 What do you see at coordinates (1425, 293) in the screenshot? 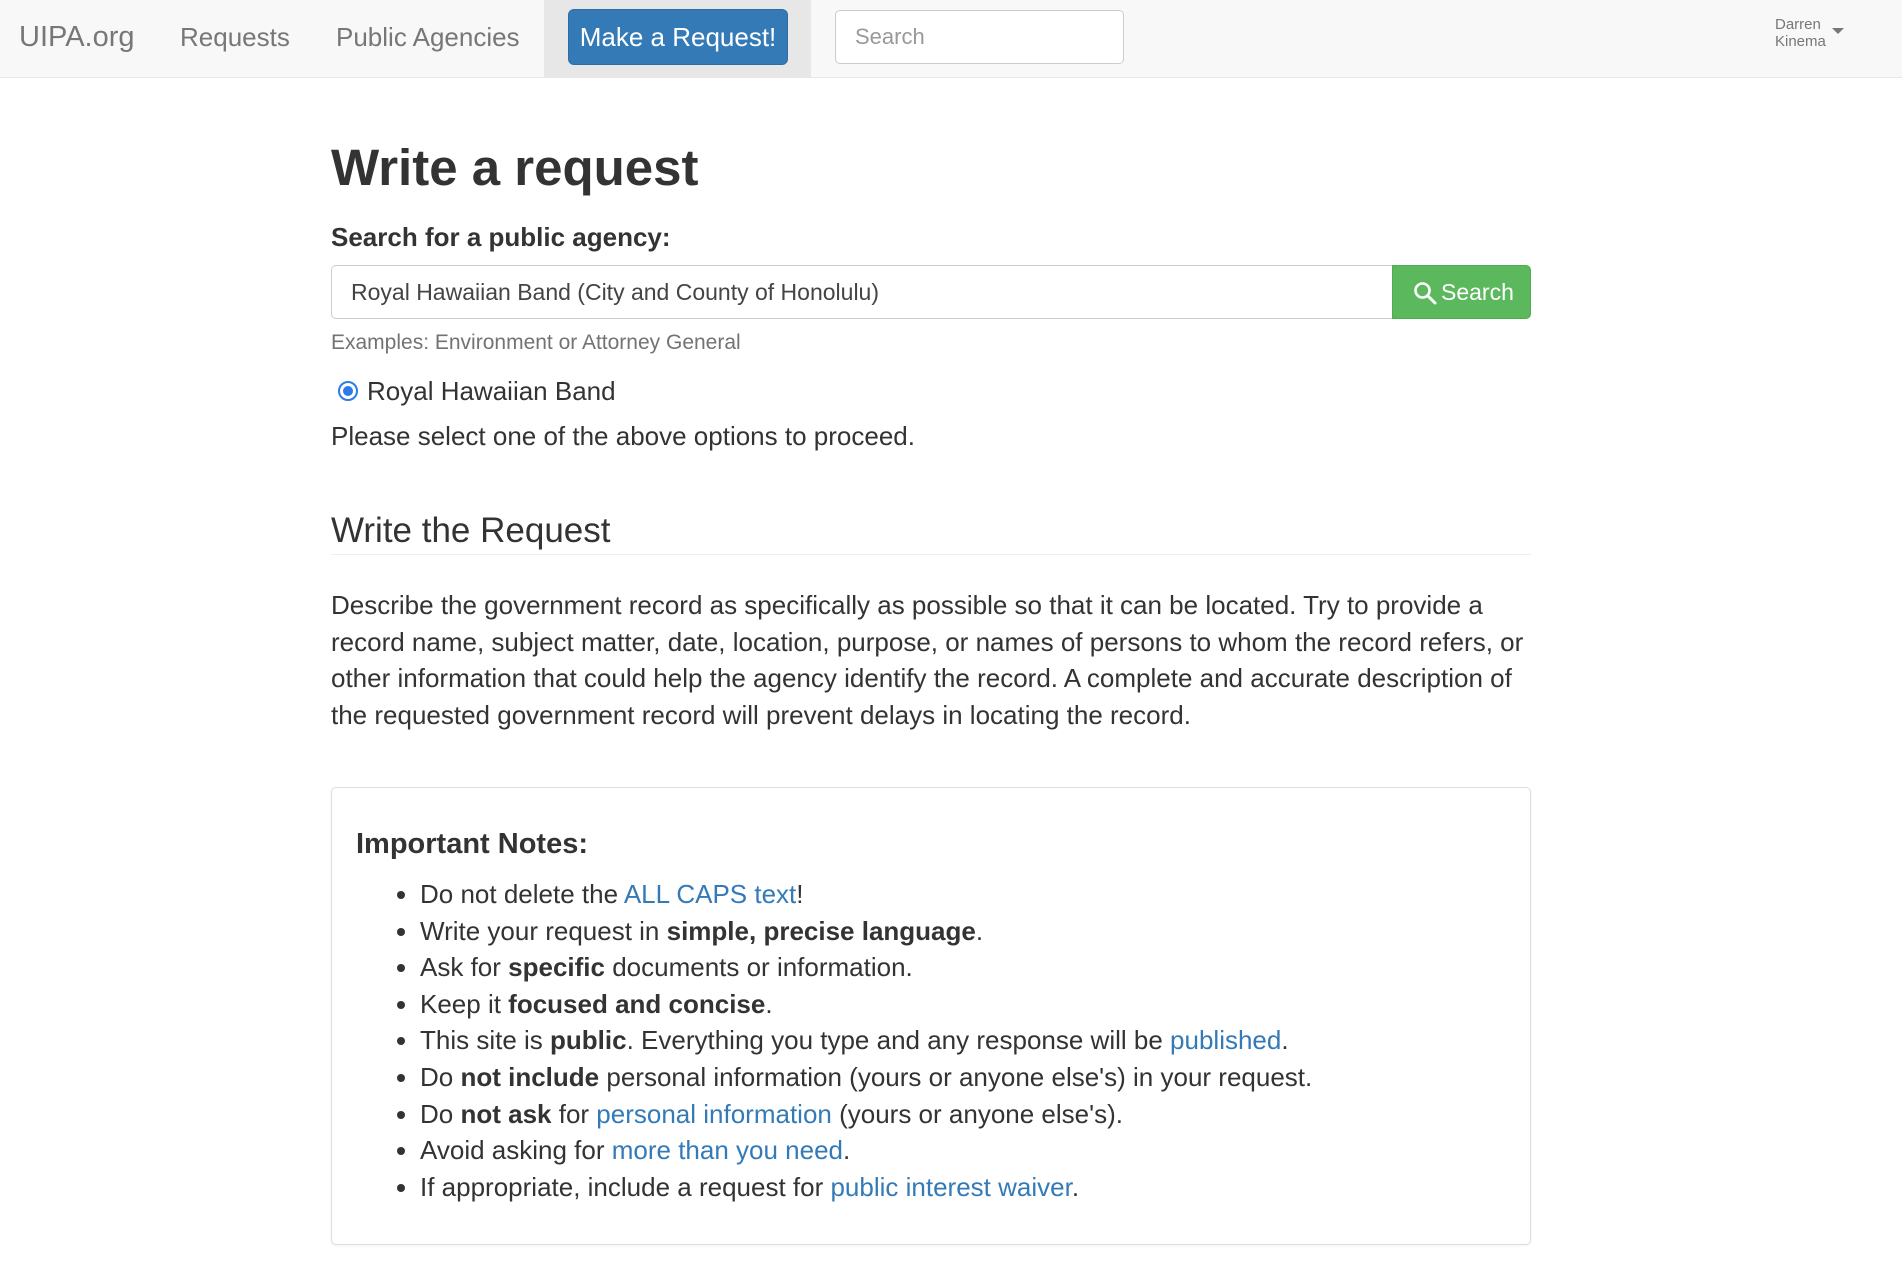
I see `search-icon` at bounding box center [1425, 293].